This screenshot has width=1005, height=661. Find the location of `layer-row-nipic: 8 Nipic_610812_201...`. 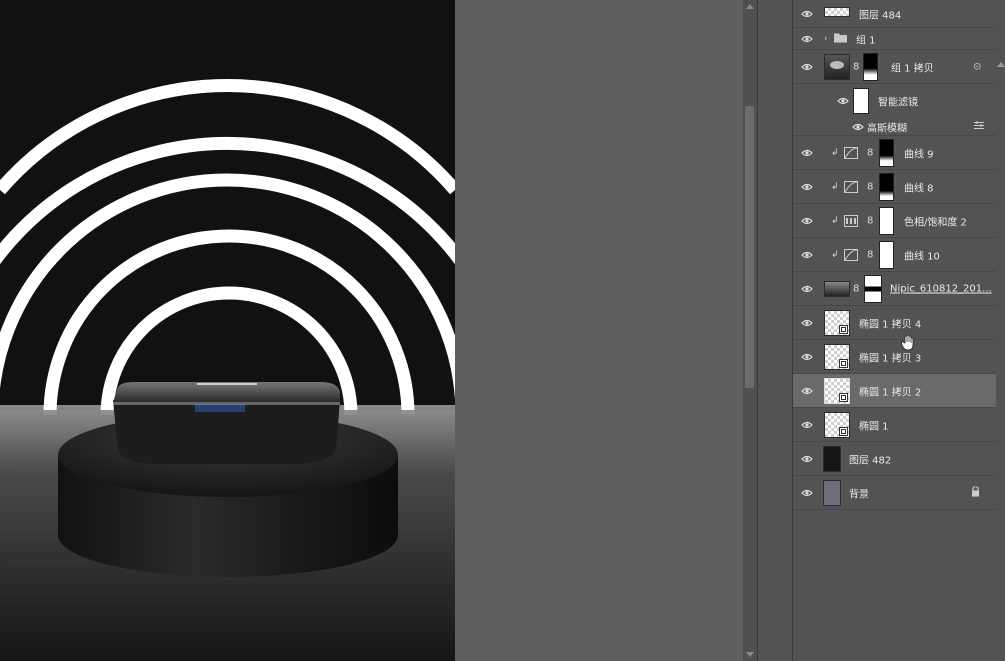

layer-row-nipic: 8 Nipic_610812_201... is located at coordinates (894, 289).